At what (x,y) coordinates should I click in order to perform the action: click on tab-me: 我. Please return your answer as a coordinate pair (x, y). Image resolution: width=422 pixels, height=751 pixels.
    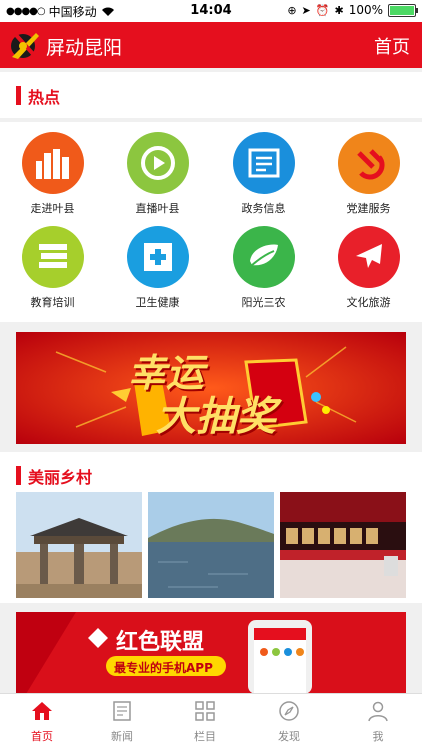
    Looking at the image, I should click on (378, 722).